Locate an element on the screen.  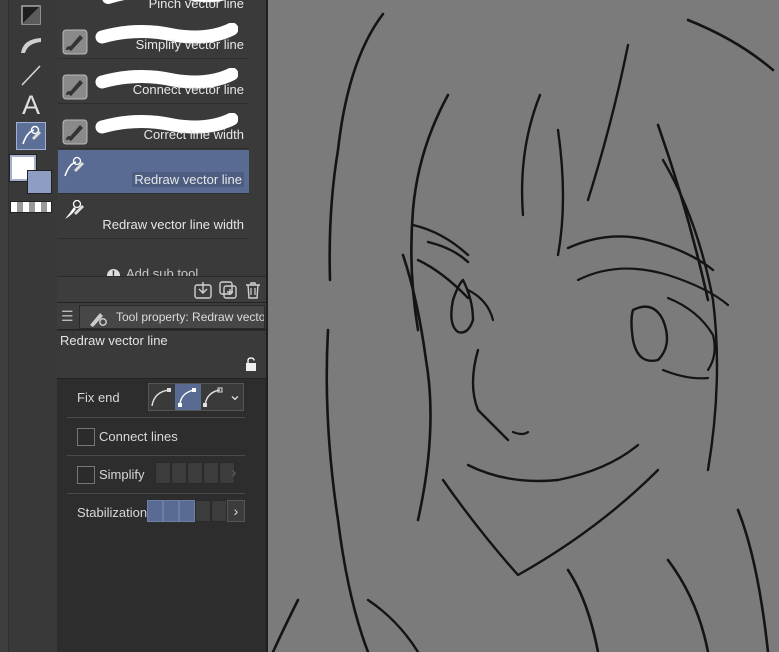
fix-end-both-icon is located at coordinates (188, 397).